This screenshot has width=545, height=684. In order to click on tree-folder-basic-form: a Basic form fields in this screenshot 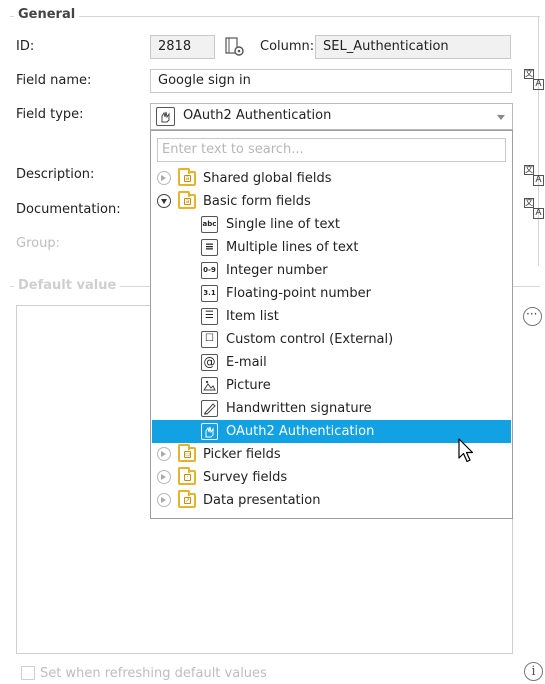, I will do `click(331, 201)`.